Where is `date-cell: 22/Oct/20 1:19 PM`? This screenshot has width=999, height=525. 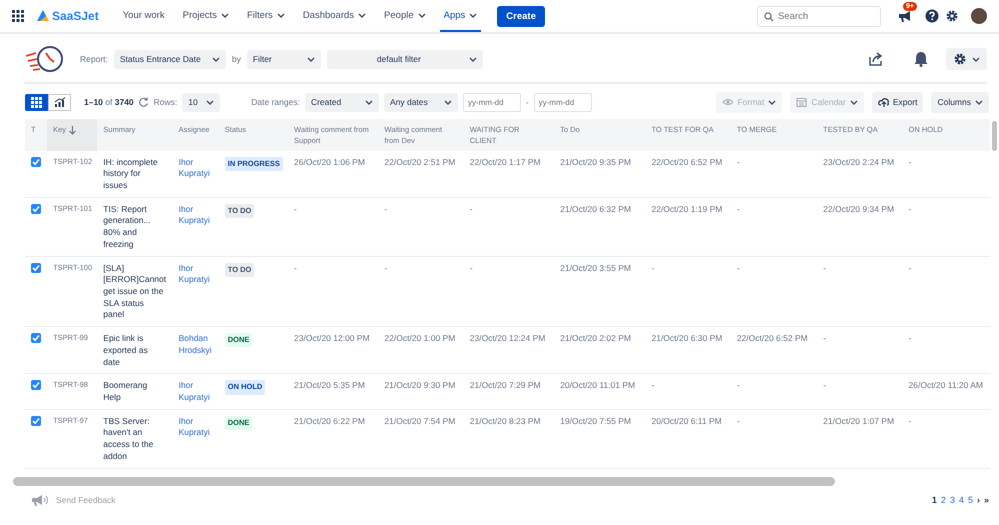
date-cell: 22/Oct/20 1:19 PM is located at coordinates (686, 209).